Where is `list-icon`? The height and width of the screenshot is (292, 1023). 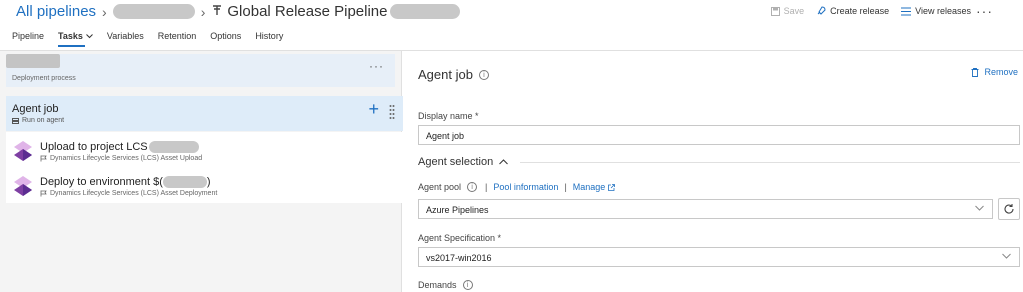 list-icon is located at coordinates (906, 11).